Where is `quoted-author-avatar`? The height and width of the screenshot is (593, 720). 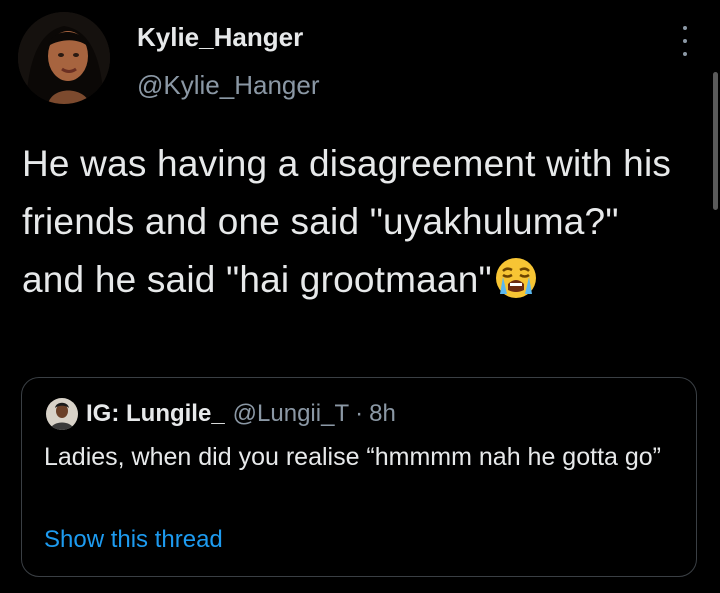 quoted-author-avatar is located at coordinates (62, 414).